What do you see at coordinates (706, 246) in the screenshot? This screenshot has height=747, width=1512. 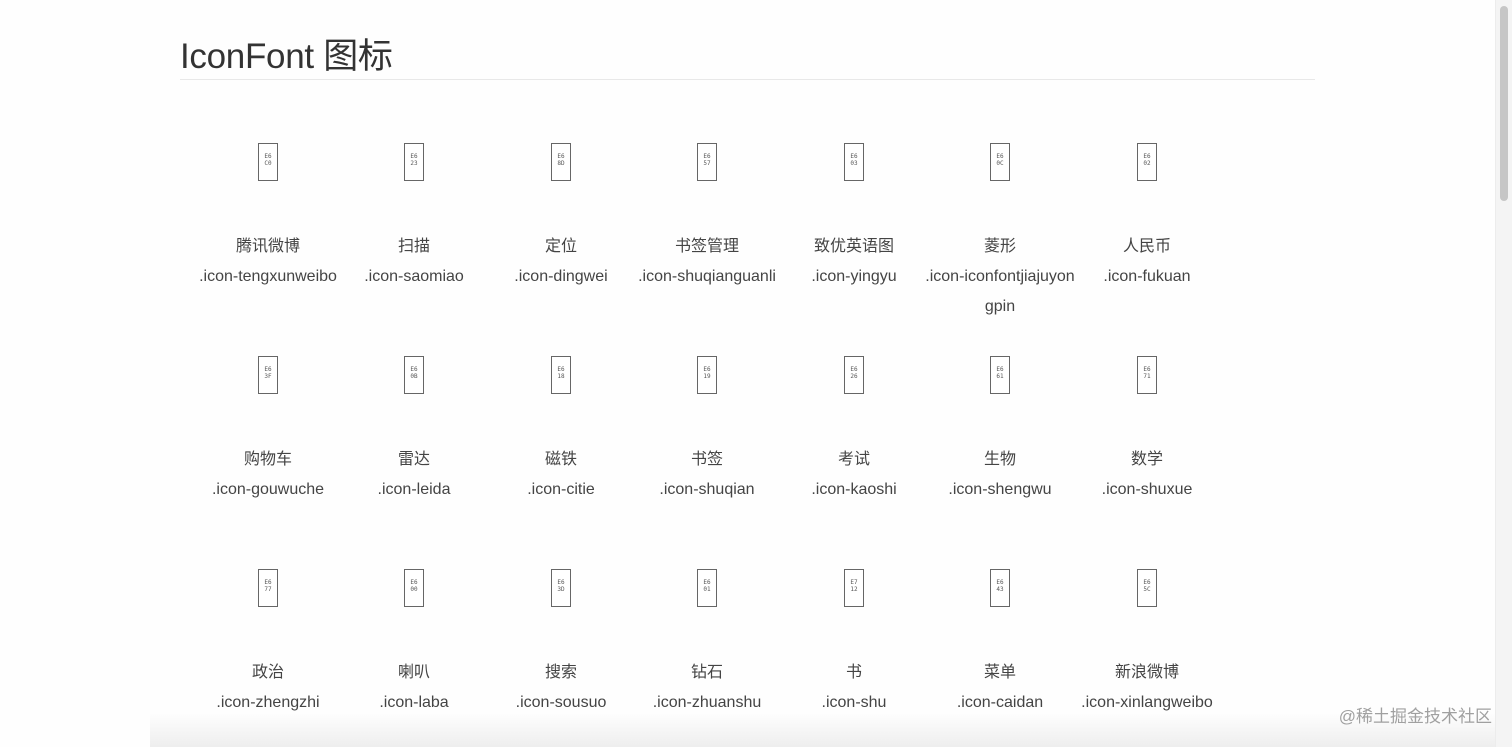 I see `icon-name: 书签管理` at bounding box center [706, 246].